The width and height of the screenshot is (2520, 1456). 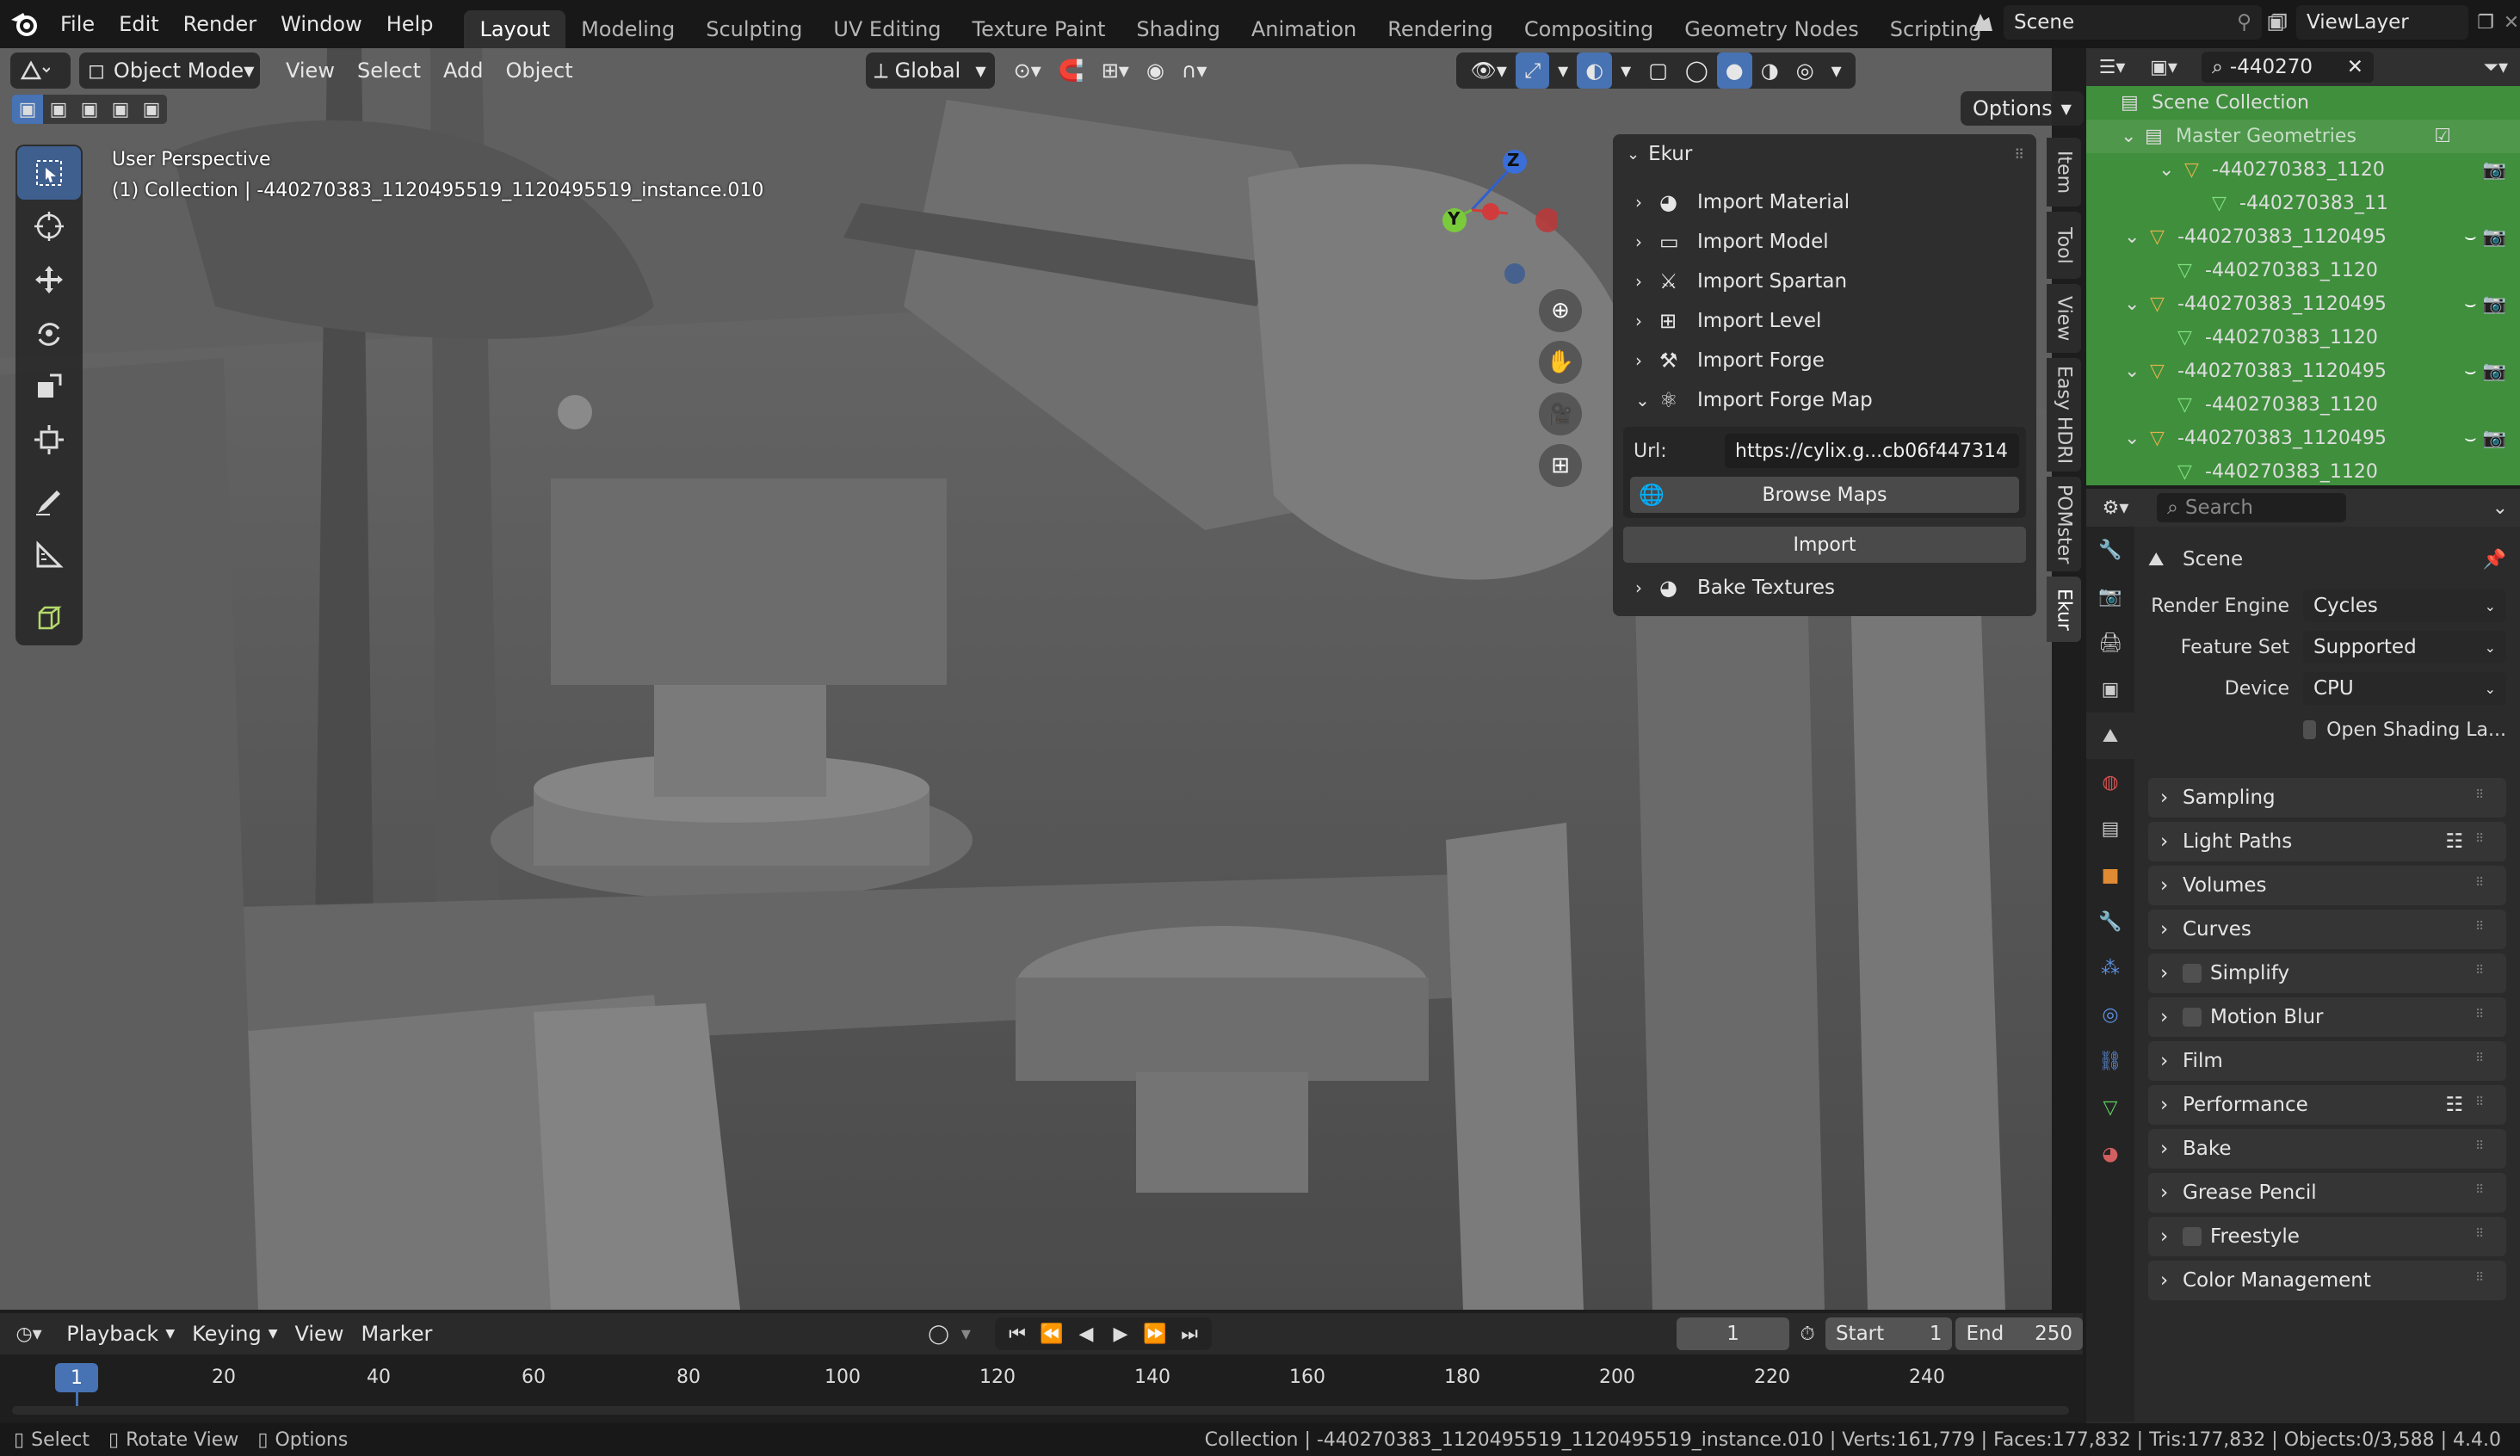 What do you see at coordinates (2327, 841) in the screenshot?
I see `section-light-paths: › Light Paths ☷ ⠿` at bounding box center [2327, 841].